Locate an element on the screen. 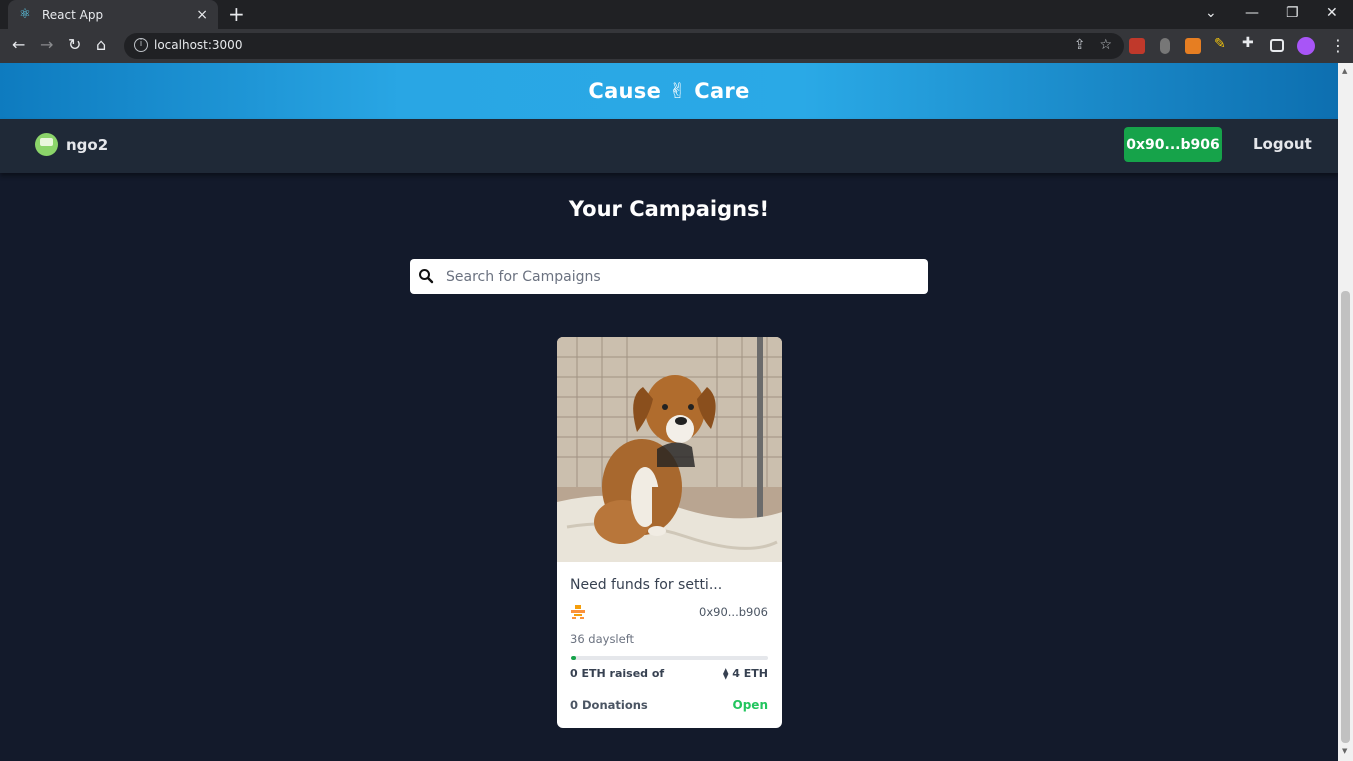 Image resolution: width=1353 pixels, height=761 pixels. back-icon: ← is located at coordinates (18, 45).